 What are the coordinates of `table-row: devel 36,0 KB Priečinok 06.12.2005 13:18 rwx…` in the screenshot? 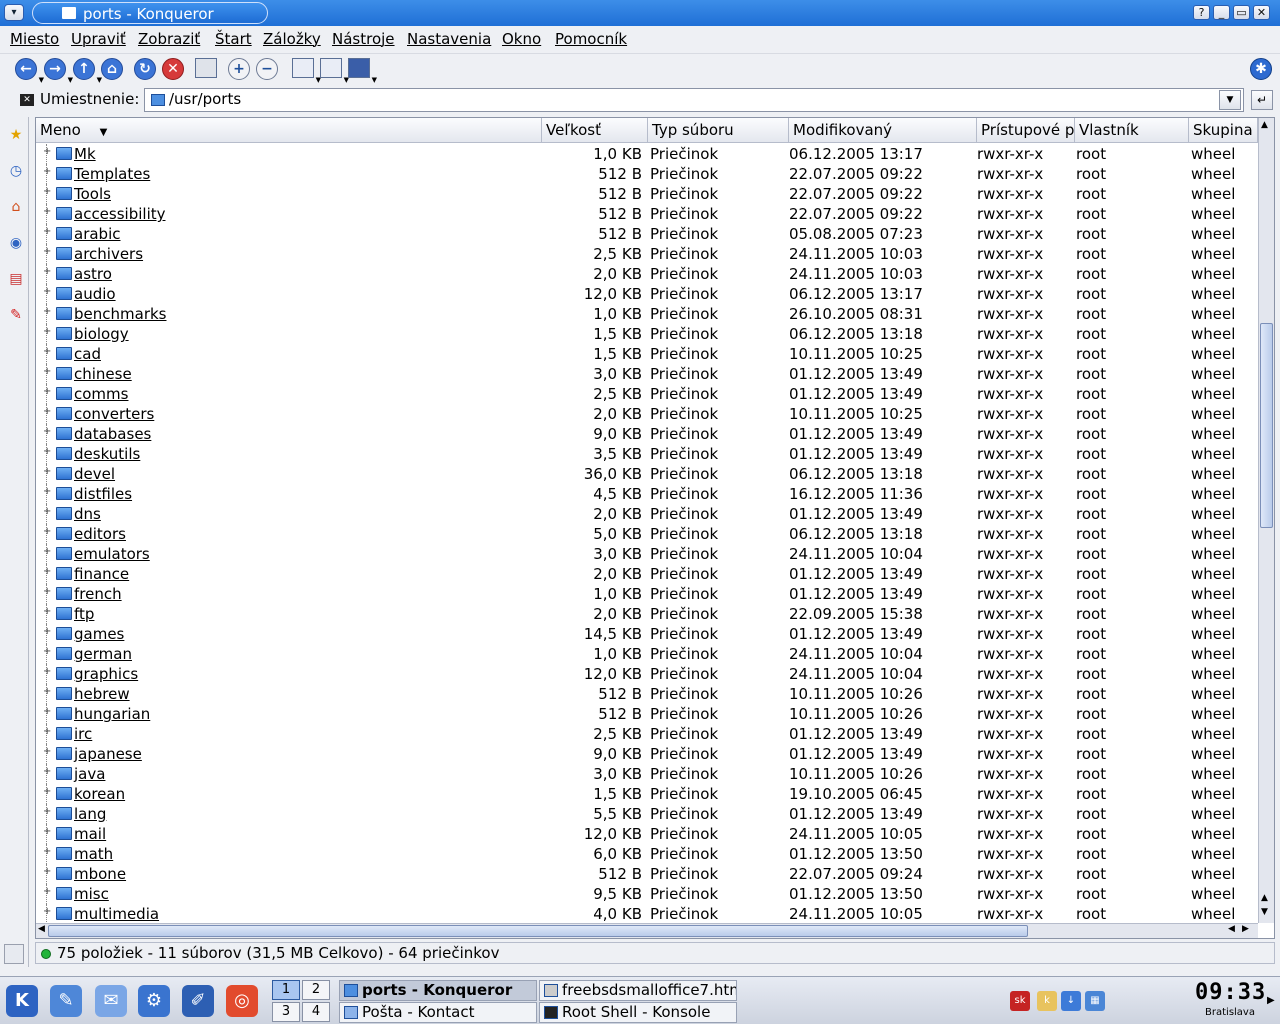 It's located at (647, 474).